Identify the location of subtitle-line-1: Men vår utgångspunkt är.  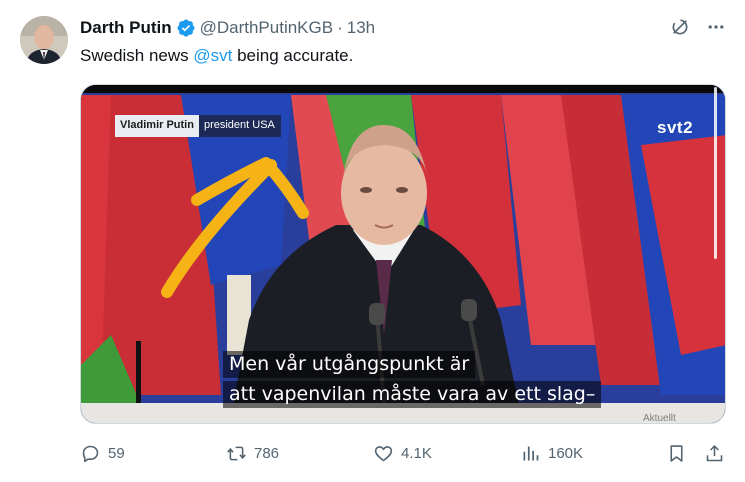
(349, 364).